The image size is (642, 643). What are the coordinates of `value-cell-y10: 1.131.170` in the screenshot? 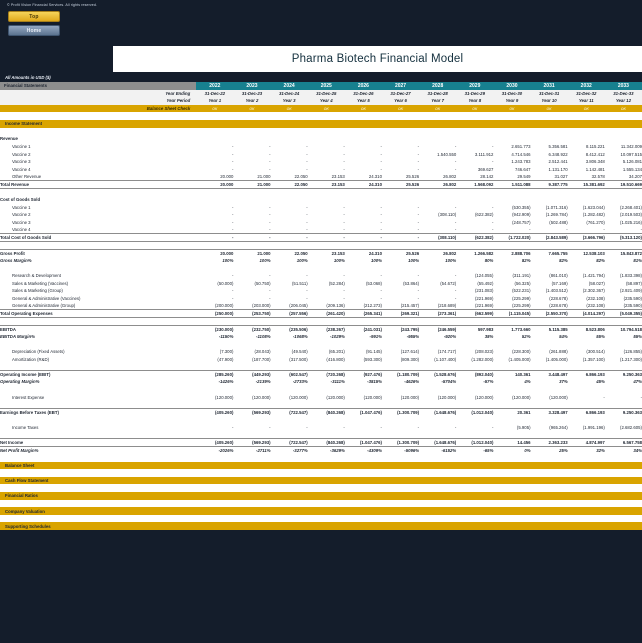 It's located at (558, 169).